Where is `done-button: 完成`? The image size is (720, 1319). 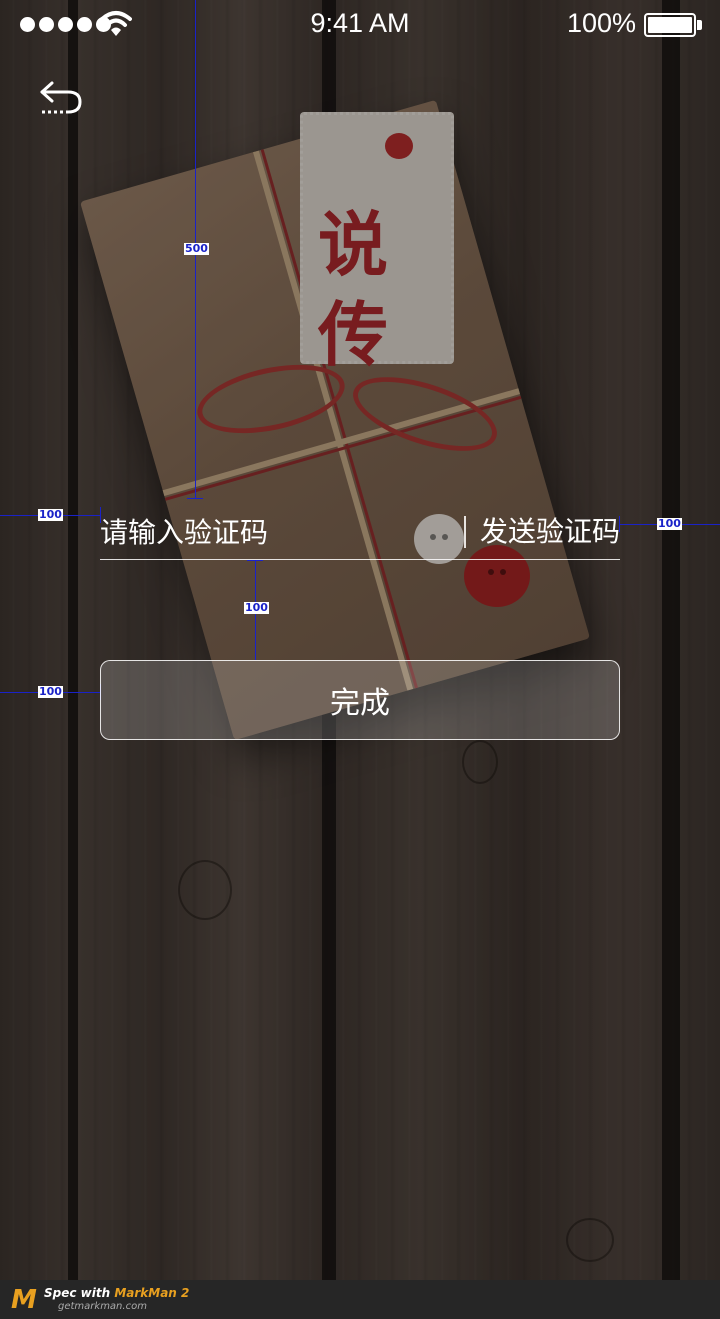
done-button: 完成 is located at coordinates (360, 700).